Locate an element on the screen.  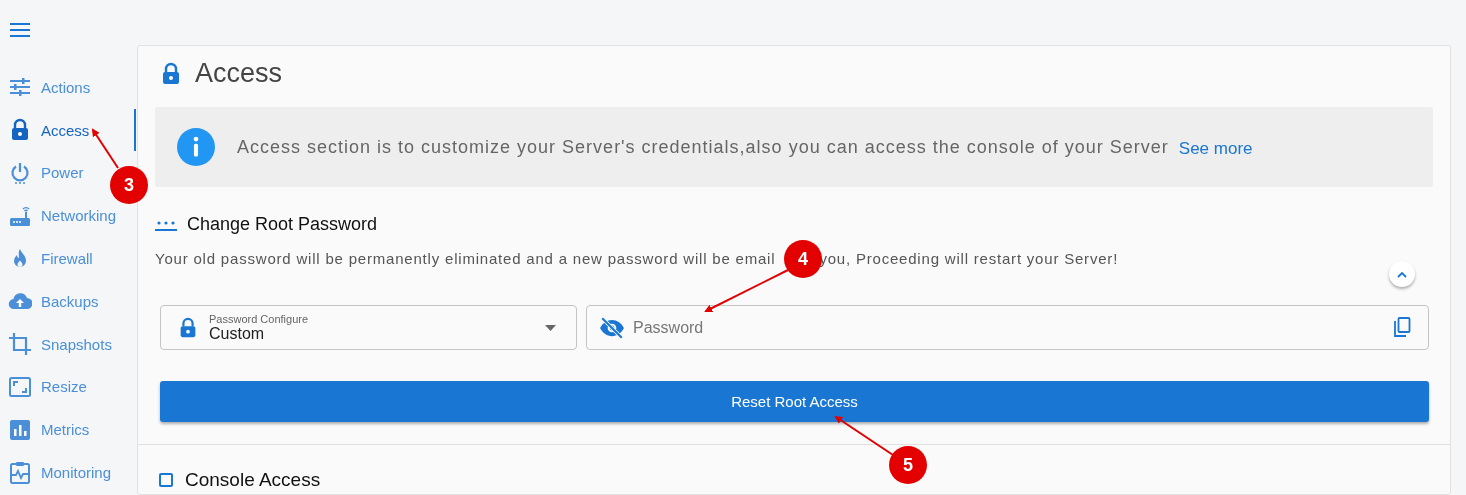
field-label: Password Configure is located at coordinates (259, 318).